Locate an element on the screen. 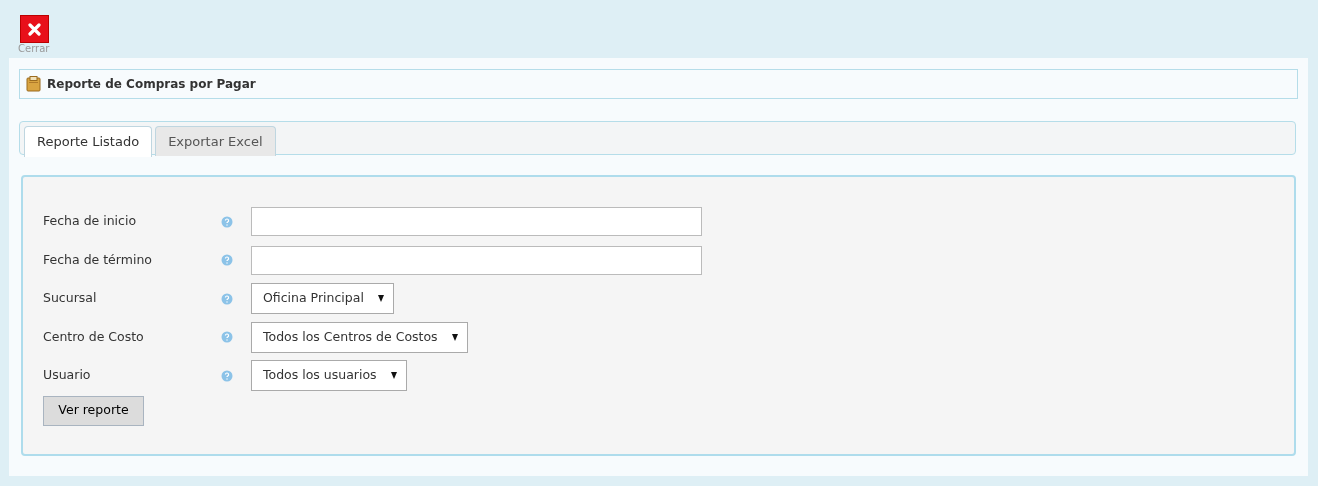 This screenshot has width=1318, height=486. tab: Exportar Excel is located at coordinates (215, 141).